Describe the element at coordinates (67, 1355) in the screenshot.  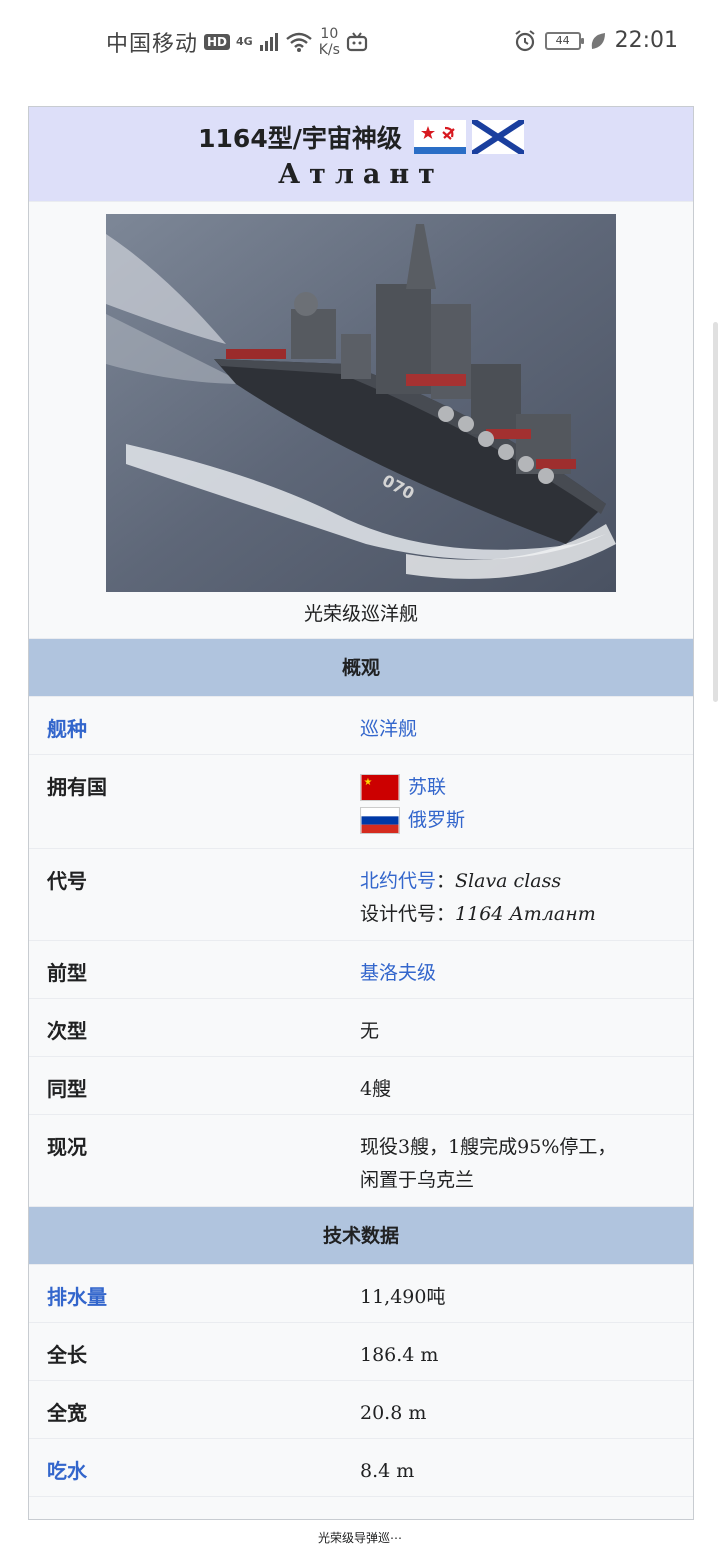
I see `length-label: 全长` at that location.